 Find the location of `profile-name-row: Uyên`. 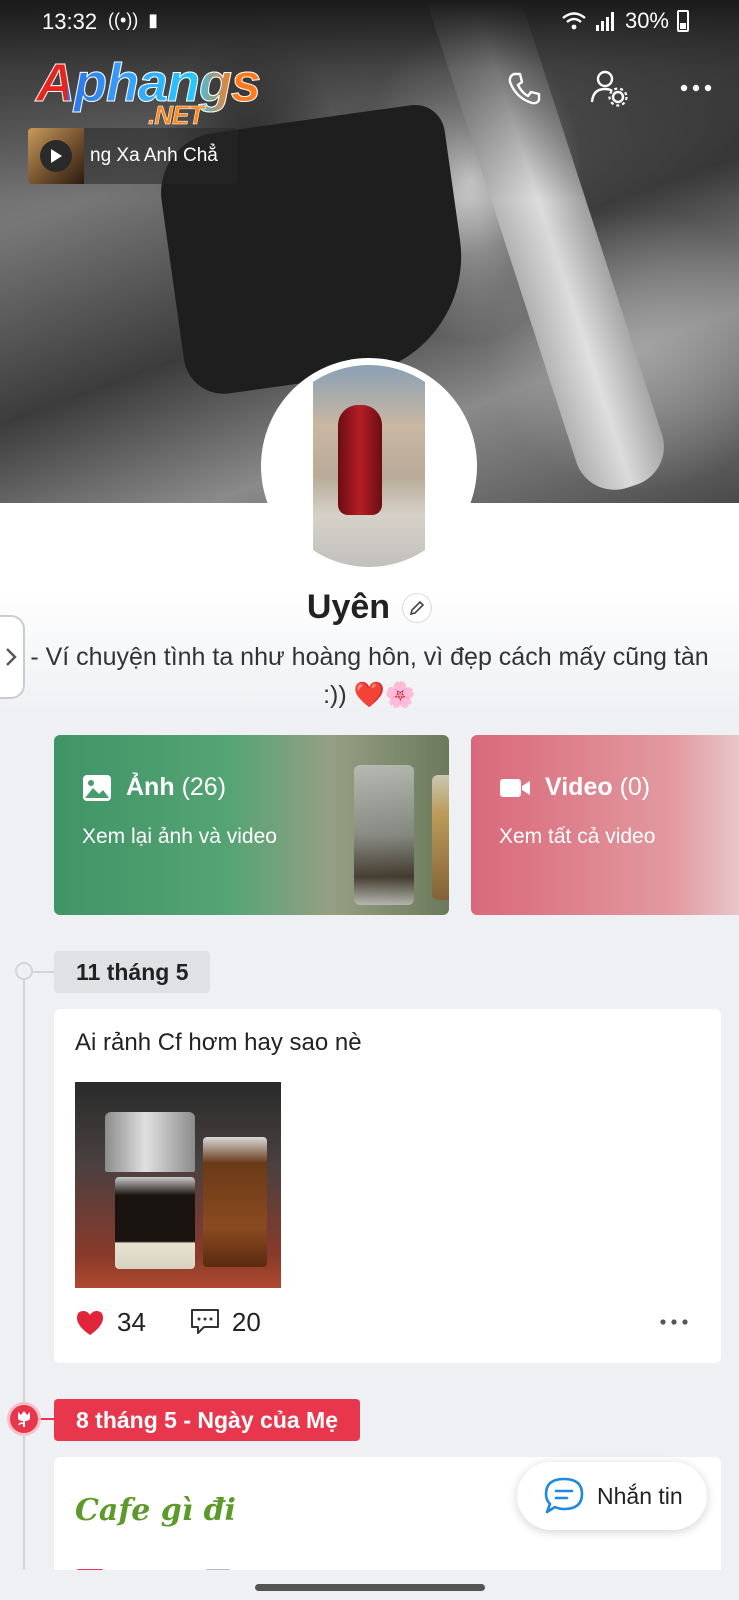

profile-name-row: Uyên is located at coordinates (369, 607).